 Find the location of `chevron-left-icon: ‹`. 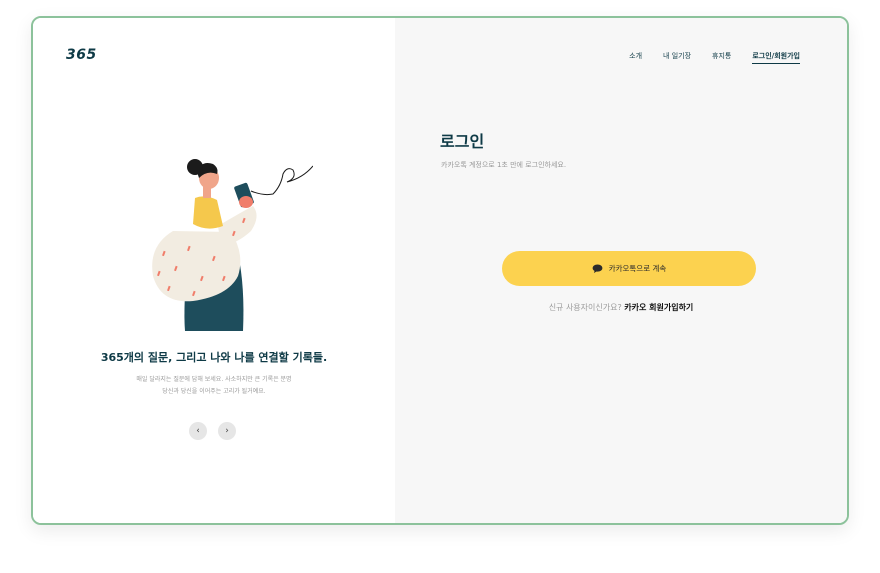

chevron-left-icon: ‹ is located at coordinates (198, 431).